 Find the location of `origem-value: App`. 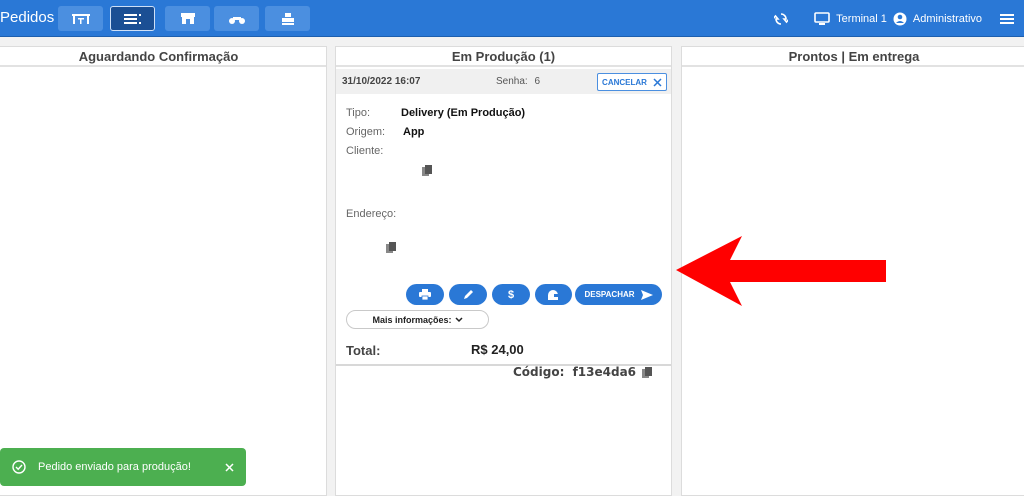

origem-value: App is located at coordinates (414, 132).